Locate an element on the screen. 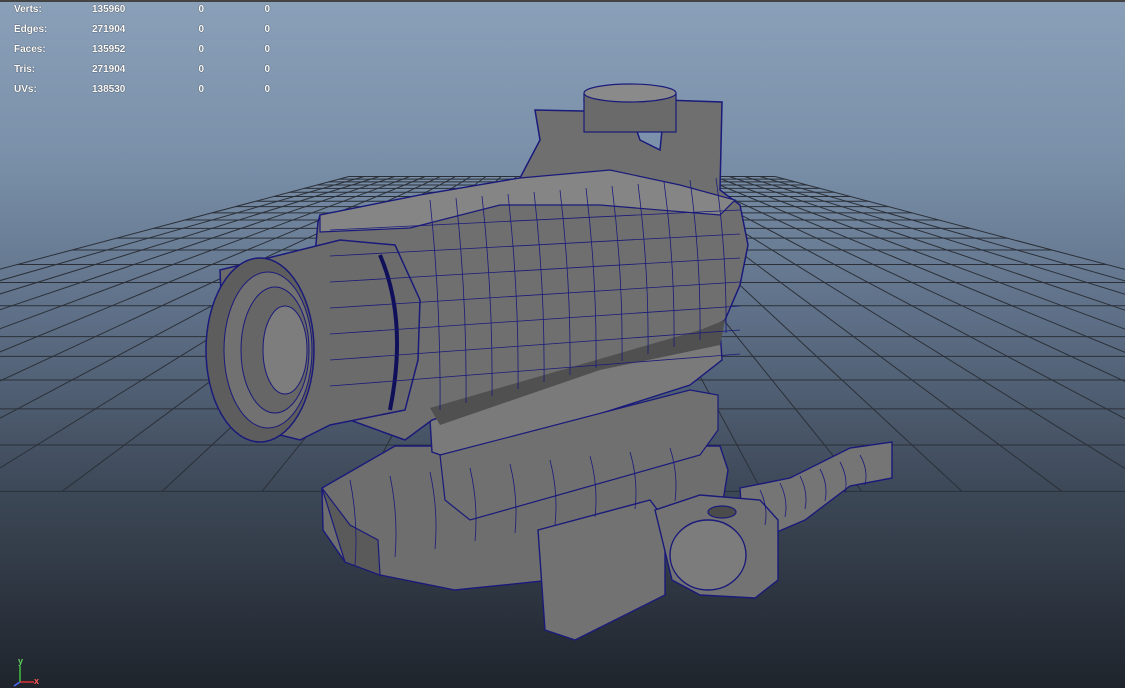  y-axis-label: y is located at coordinates (21, 661).